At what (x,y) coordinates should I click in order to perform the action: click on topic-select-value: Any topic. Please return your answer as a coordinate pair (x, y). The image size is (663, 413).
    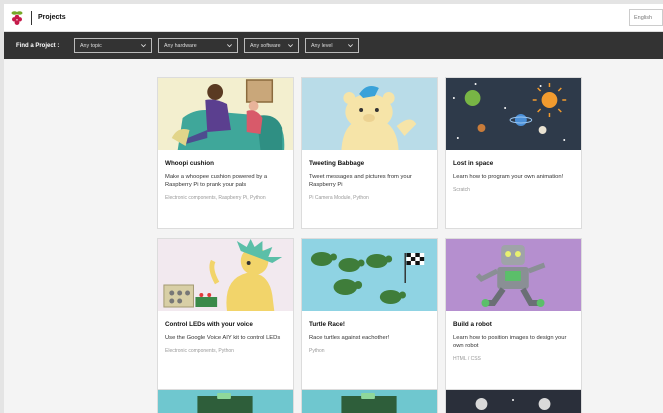
    Looking at the image, I should click on (91, 45).